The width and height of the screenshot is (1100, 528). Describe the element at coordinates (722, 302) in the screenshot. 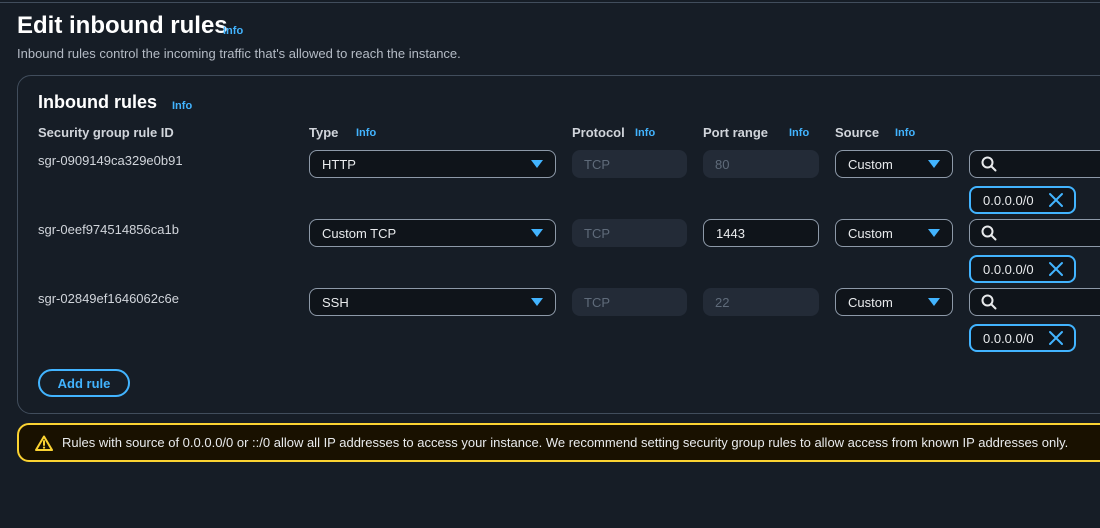

I see `port-range-value: 22` at that location.